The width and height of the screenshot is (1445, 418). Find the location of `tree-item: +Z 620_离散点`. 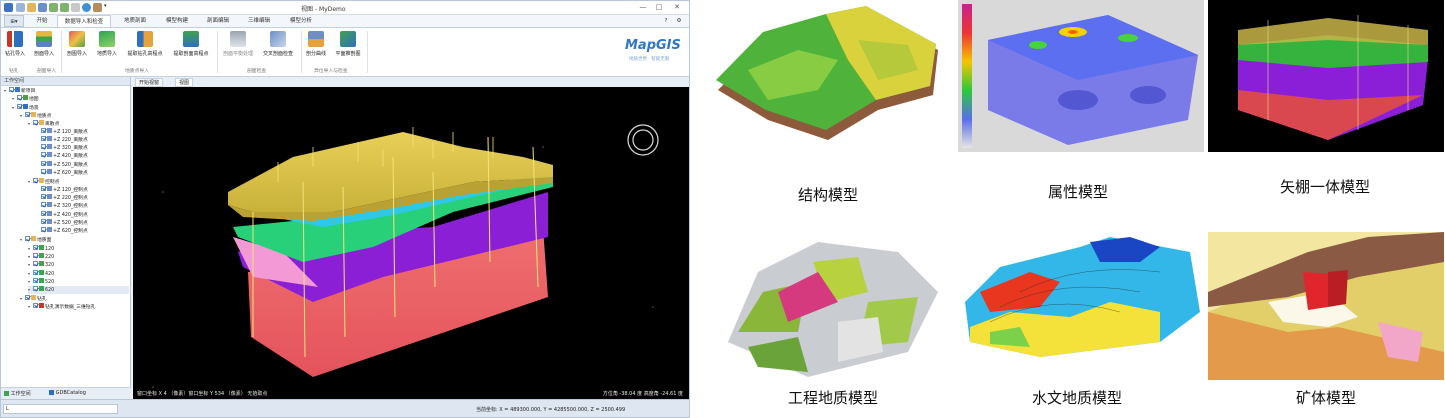

tree-item: +Z 620_离散点 is located at coordinates (82, 173).